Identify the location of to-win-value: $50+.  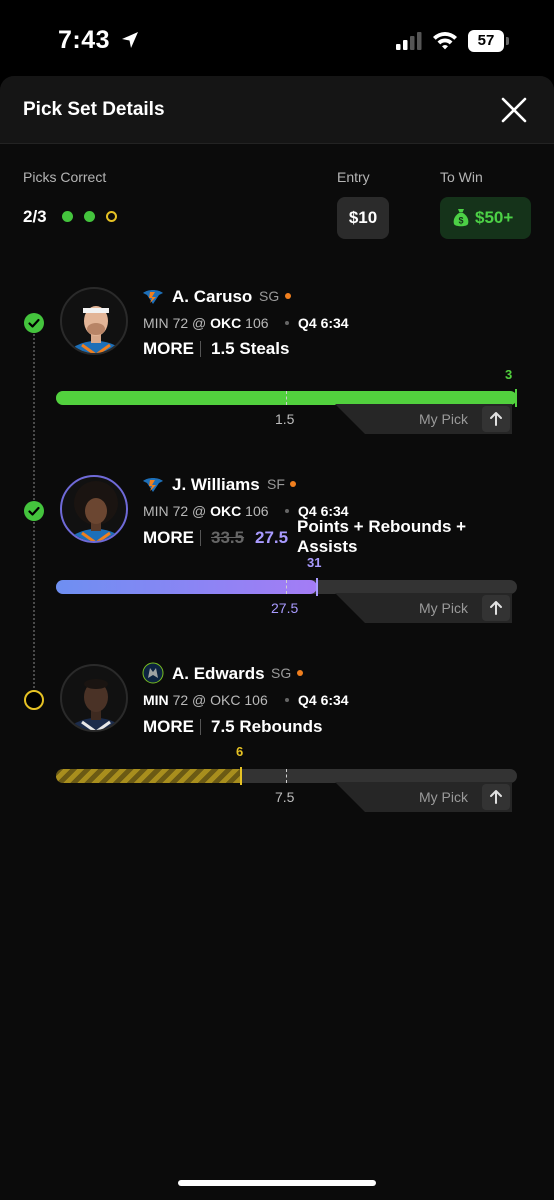
(494, 217).